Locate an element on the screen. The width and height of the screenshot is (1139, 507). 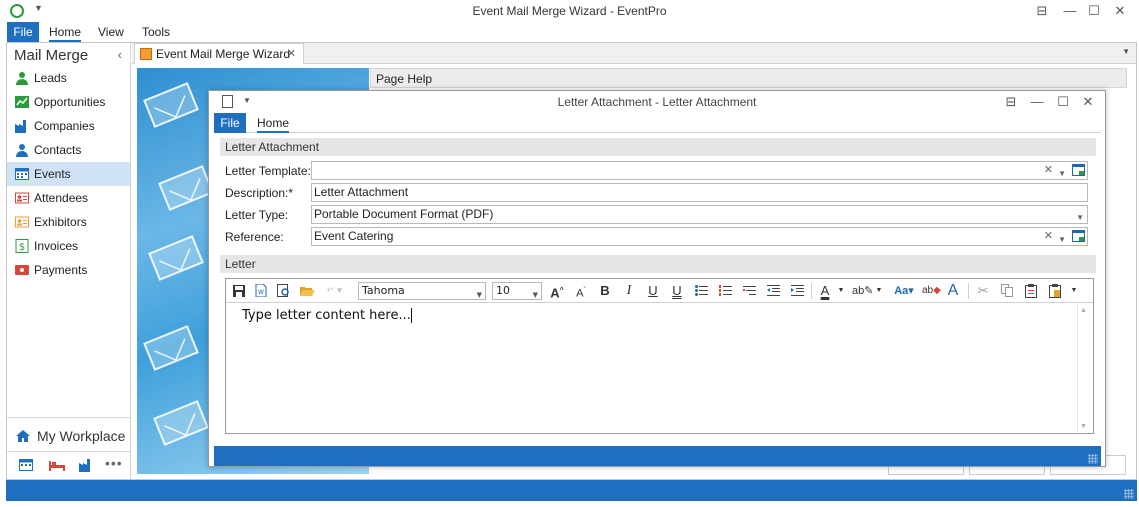
copy-icon is located at coordinates (1007, 291).